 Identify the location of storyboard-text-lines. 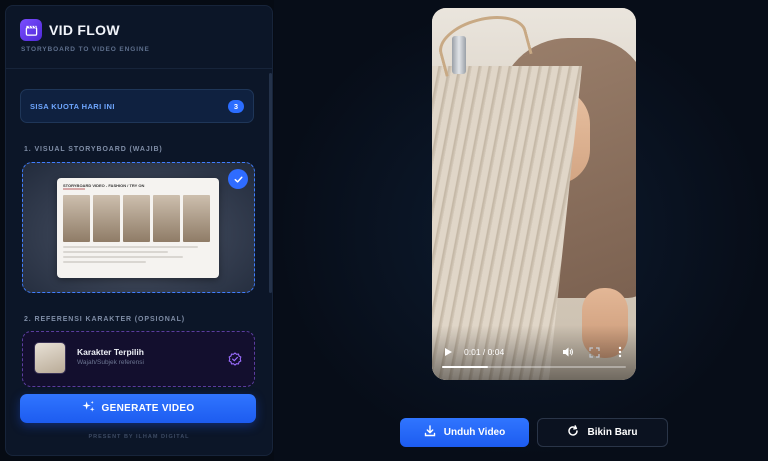
(138, 256).